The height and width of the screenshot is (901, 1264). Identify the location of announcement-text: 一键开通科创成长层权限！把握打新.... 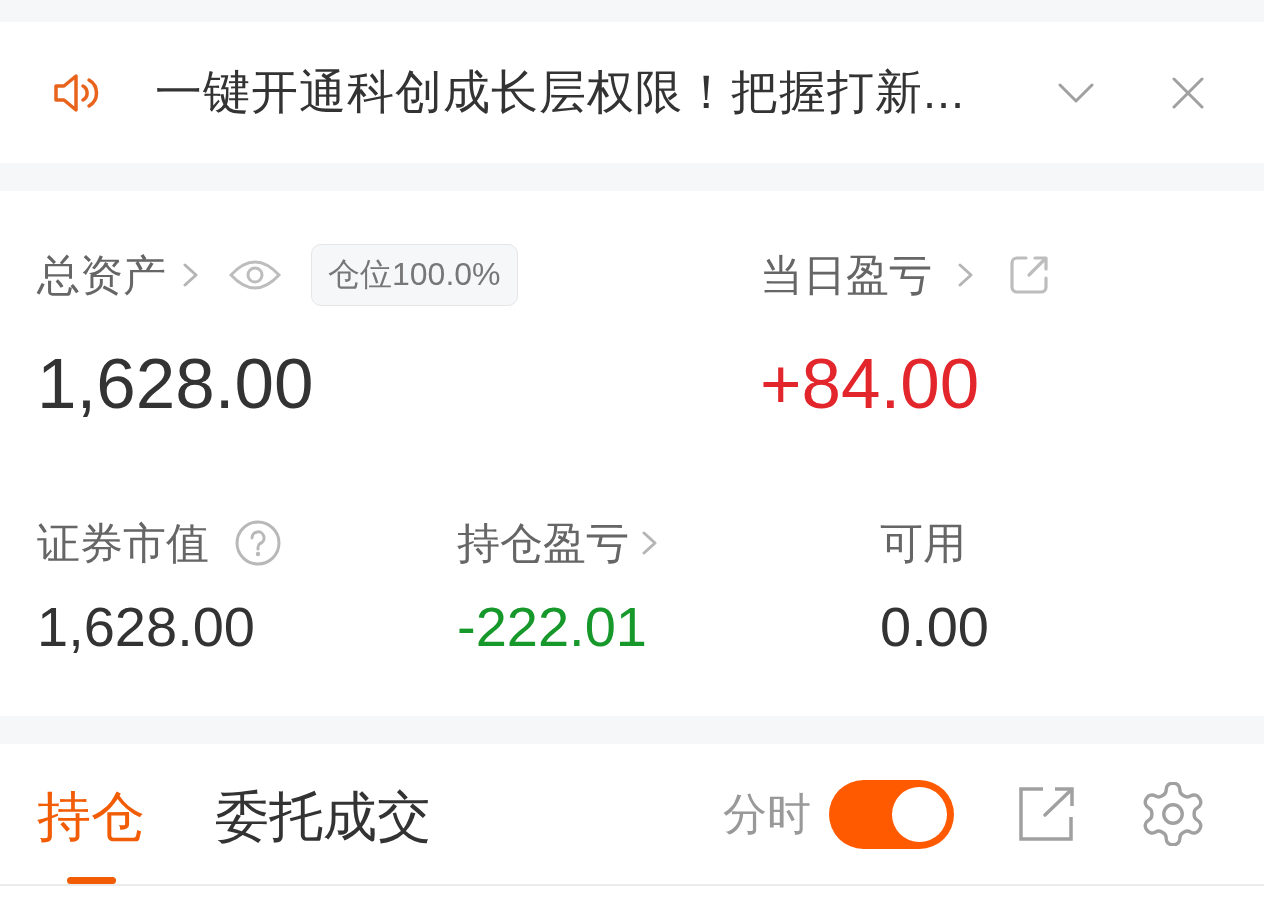
(606, 92).